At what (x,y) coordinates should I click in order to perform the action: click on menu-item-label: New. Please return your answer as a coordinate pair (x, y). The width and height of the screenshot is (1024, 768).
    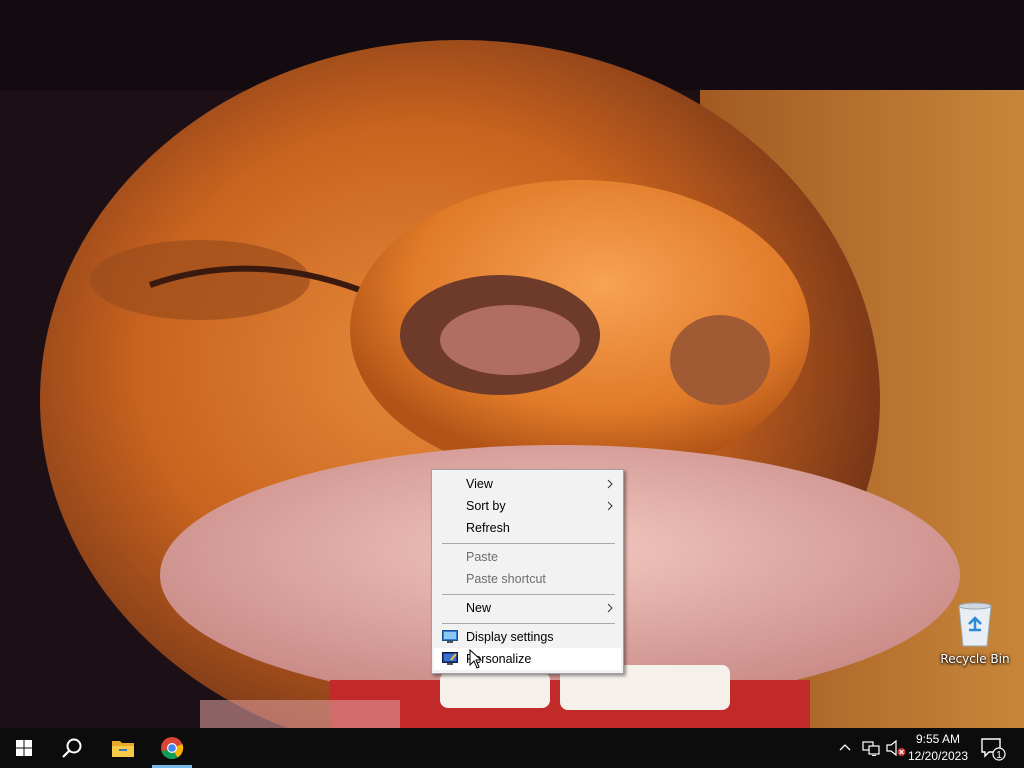
    Looking at the image, I should click on (479, 608).